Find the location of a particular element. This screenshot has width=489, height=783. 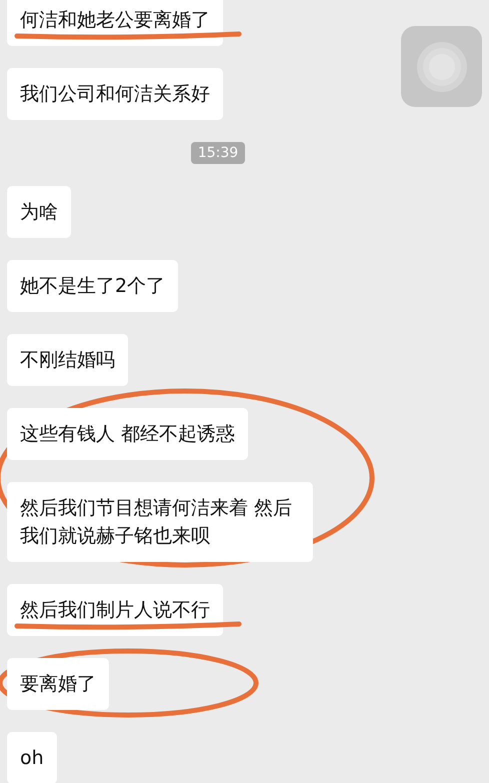

message-bubble: 要离婚了 is located at coordinates (58, 684).